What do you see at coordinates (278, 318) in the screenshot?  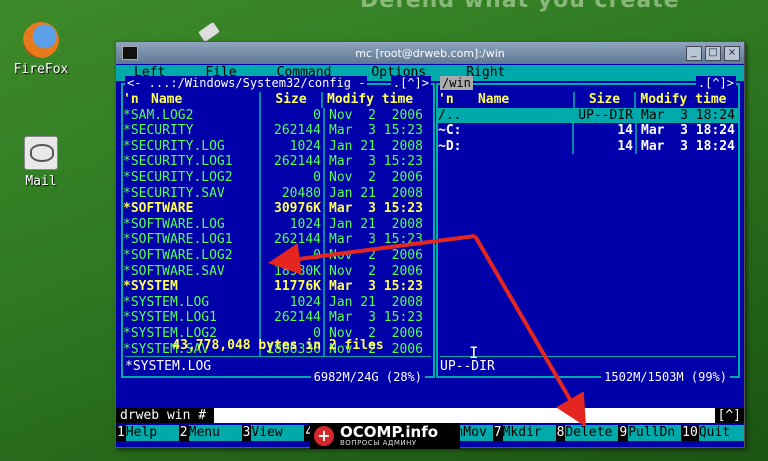 I see `file-row: *SYSTEM.LOG1 262144 Mar 3 15:23` at bounding box center [278, 318].